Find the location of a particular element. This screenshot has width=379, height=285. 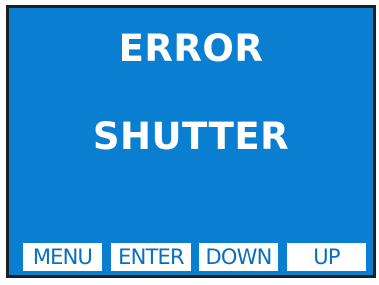

down-softkey: DOWN is located at coordinates (238, 257).